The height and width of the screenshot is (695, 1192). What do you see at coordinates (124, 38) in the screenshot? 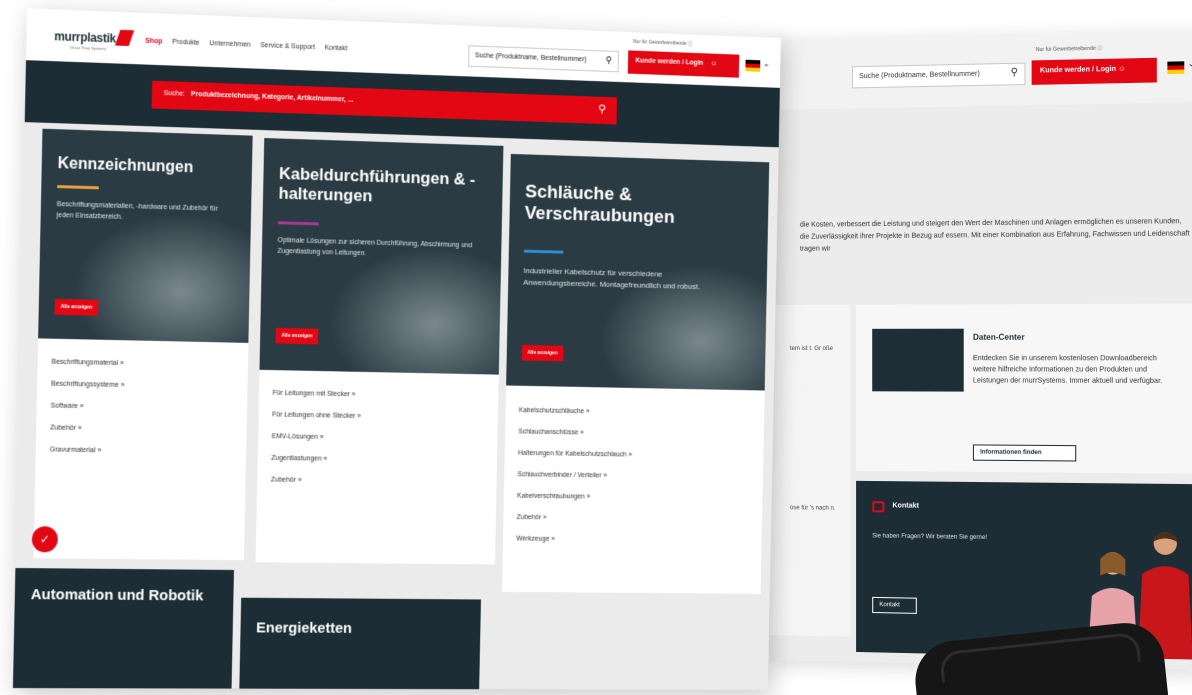
I see `logo-mark-icon` at bounding box center [124, 38].